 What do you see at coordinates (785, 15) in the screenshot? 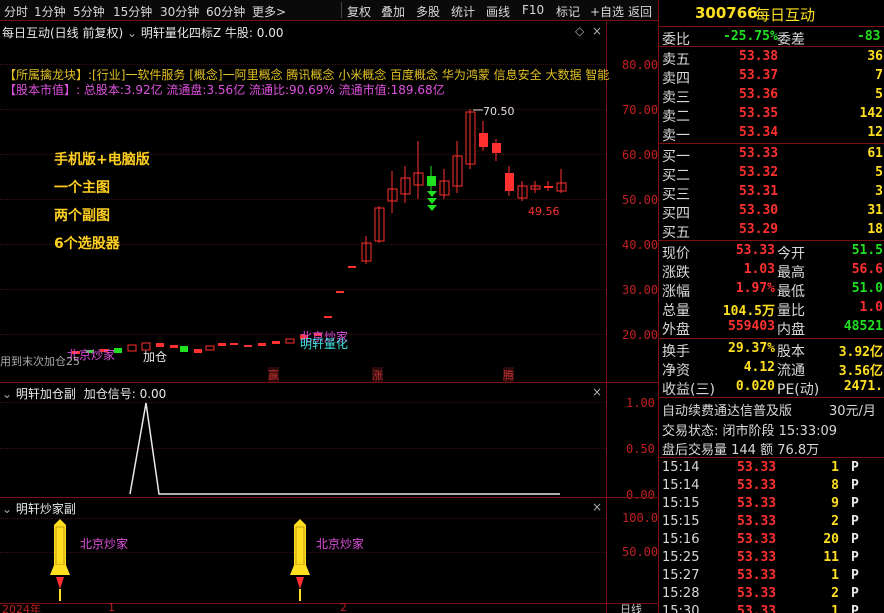
I see `stock-name: 每日互动` at bounding box center [785, 15].